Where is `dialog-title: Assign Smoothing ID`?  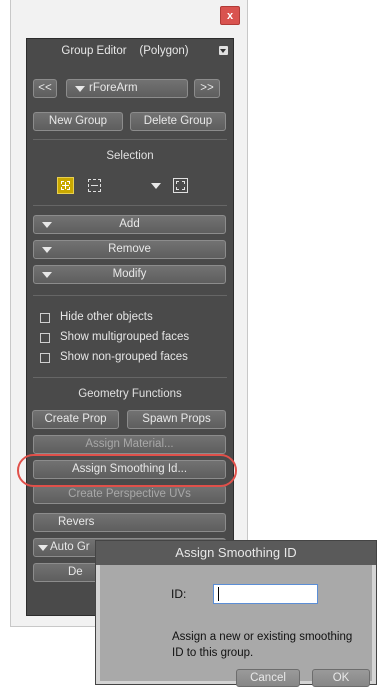 dialog-title: Assign Smoothing ID is located at coordinates (236, 553).